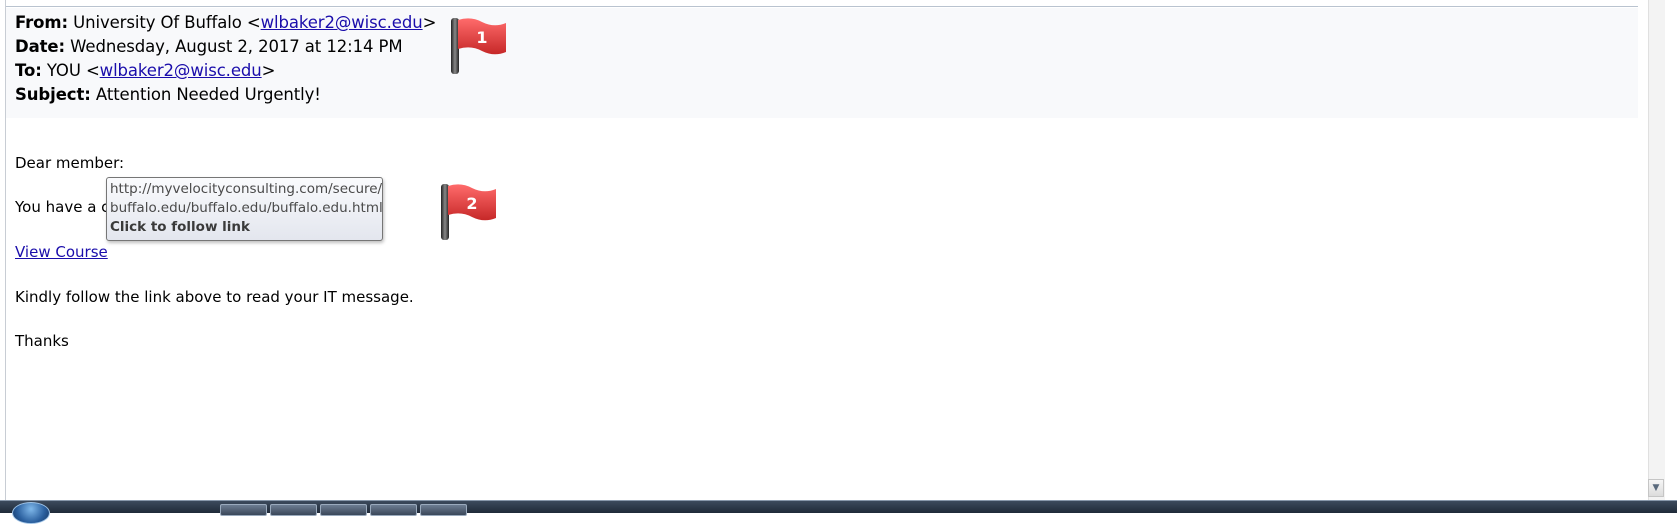 This screenshot has width=1677, height=524. What do you see at coordinates (268, 70) in the screenshot?
I see `to-close: >` at bounding box center [268, 70].